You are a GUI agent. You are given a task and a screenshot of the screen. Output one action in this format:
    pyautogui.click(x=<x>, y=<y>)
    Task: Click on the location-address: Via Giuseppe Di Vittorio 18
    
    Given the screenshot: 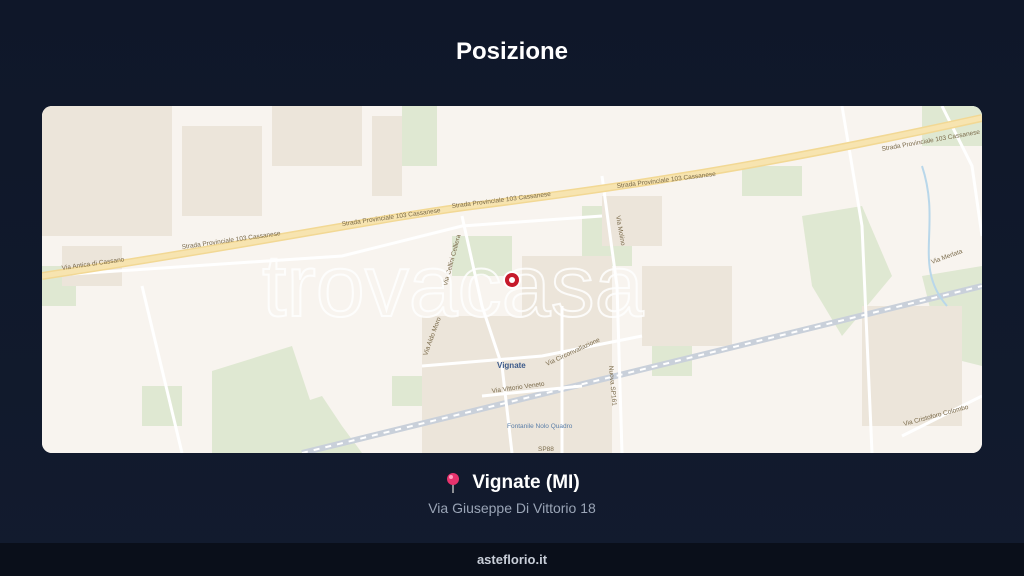 What is the action you would take?
    pyautogui.click(x=512, y=508)
    